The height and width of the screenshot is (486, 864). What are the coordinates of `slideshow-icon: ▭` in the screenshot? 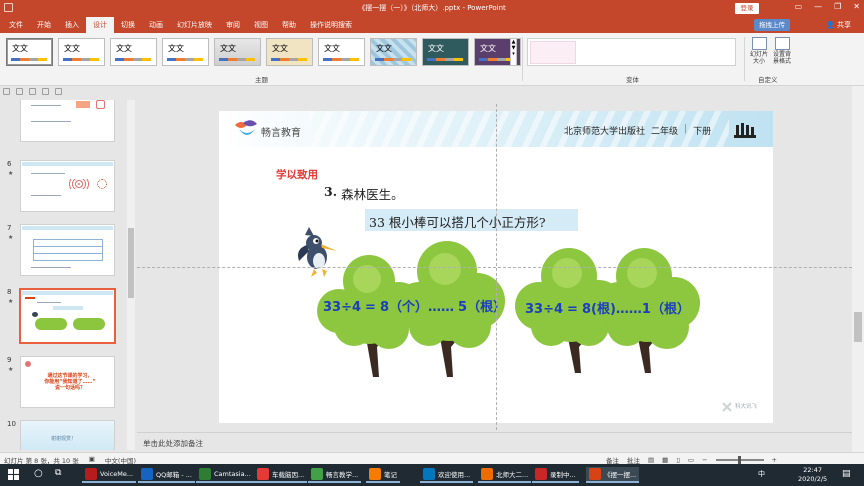 It's located at (691, 460).